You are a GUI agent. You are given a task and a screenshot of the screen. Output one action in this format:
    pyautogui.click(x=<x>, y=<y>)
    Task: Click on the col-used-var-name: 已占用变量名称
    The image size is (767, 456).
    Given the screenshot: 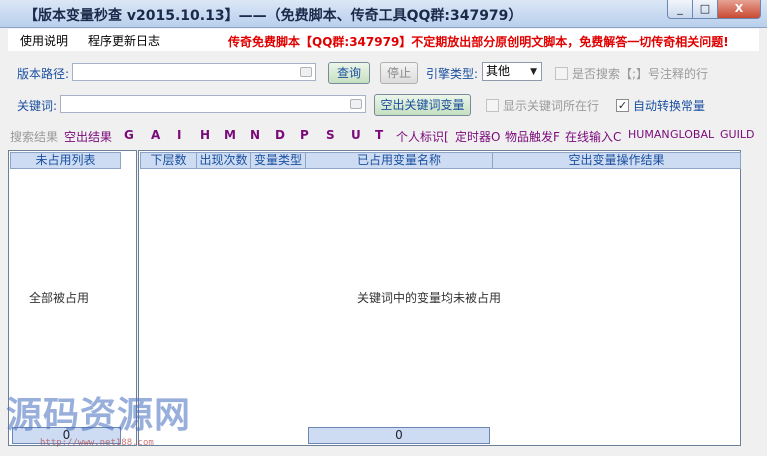 What is the action you would take?
    pyautogui.click(x=399, y=160)
    